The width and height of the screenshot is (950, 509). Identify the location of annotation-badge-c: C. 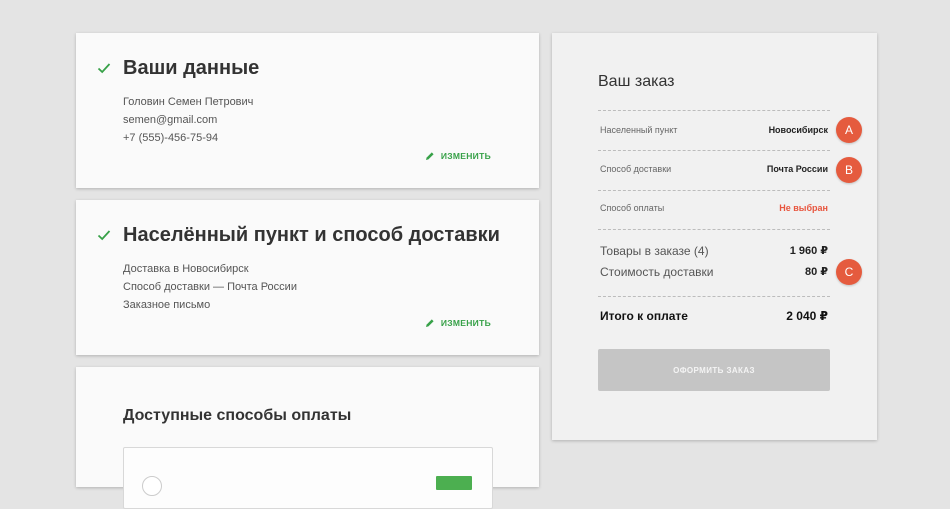
(849, 272).